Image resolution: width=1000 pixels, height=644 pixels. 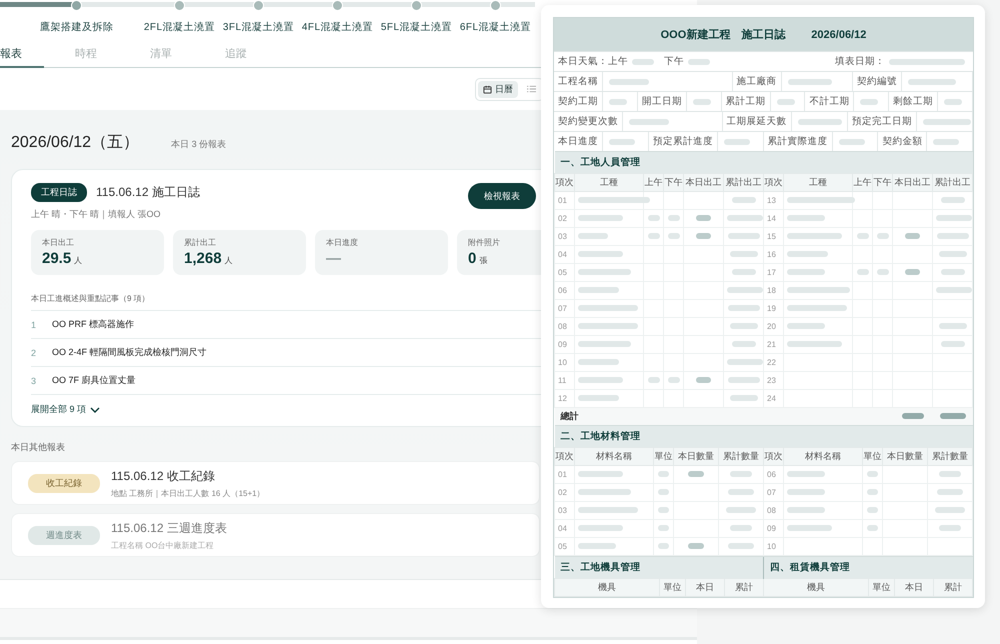 I want to click on field-label: 填表日期：, so click(x=860, y=61).